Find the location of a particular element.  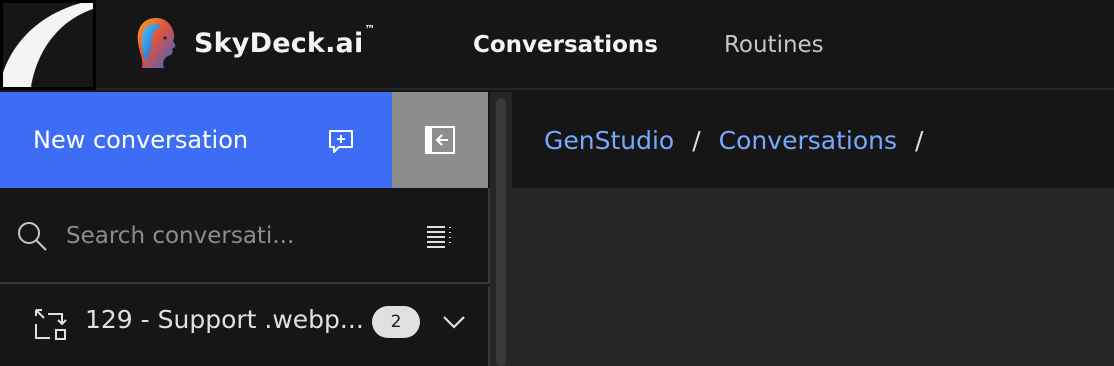

trademark-mark: ™ is located at coordinates (370, 29).